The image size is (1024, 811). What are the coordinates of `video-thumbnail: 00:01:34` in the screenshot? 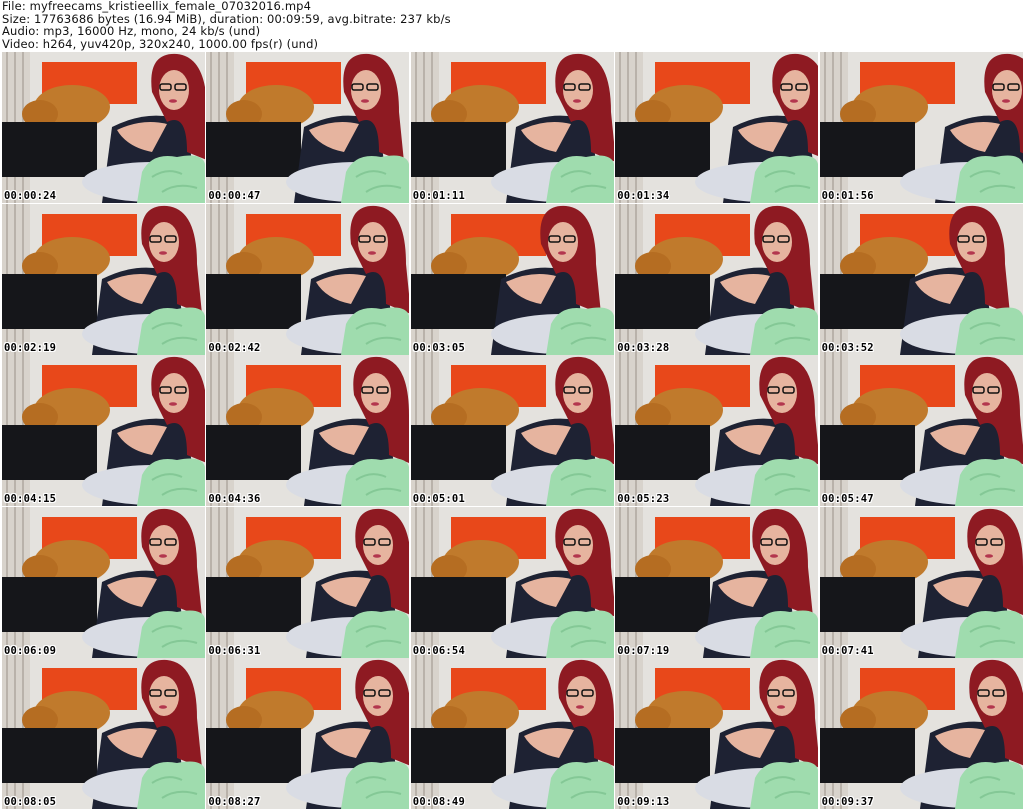 It's located at (717, 127).